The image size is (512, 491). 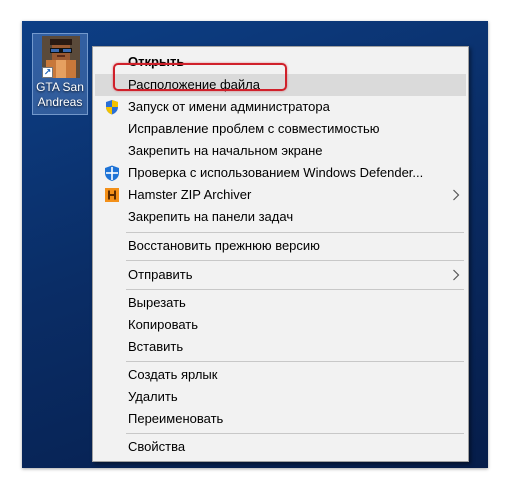 What do you see at coordinates (60, 74) in the screenshot?
I see `gta-san-andreas-shortcut: ↗ GTA San Andreas` at bounding box center [60, 74].